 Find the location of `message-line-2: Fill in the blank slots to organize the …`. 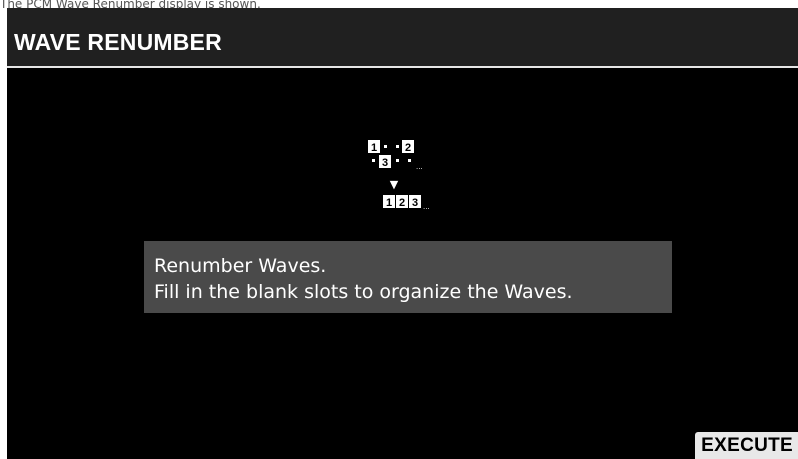

message-line-2: Fill in the blank slots to organize the … is located at coordinates (363, 292).